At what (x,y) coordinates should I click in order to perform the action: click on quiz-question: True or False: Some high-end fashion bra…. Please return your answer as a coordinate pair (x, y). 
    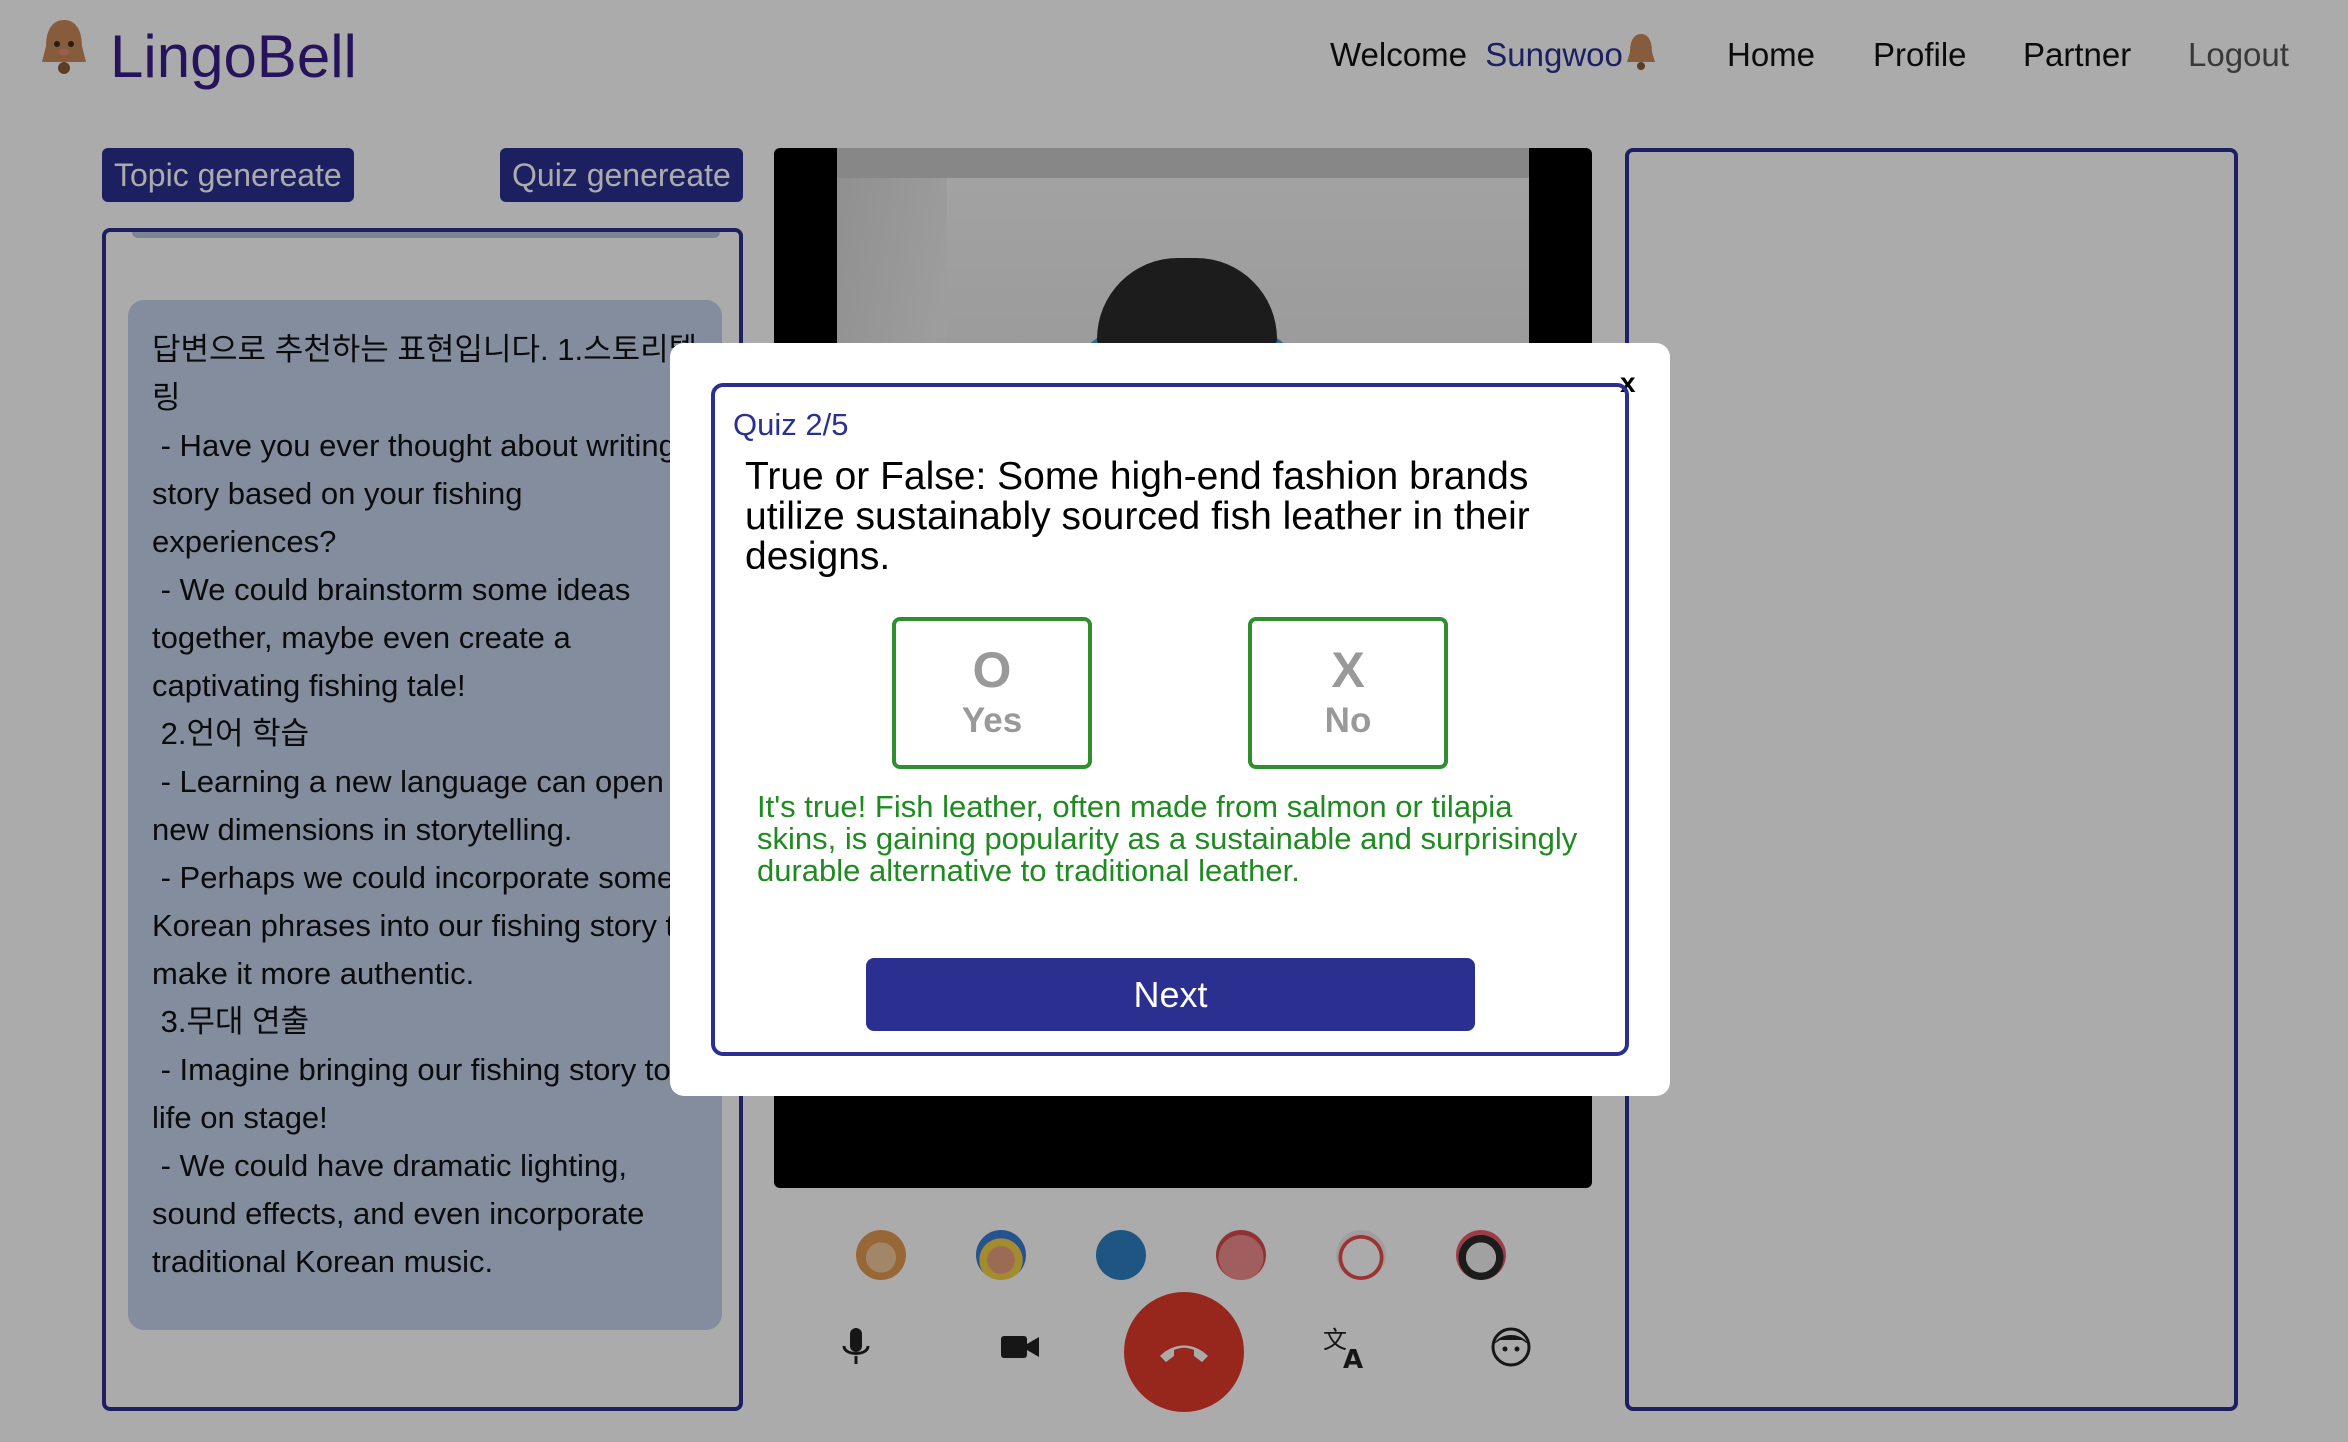
    Looking at the image, I should click on (1137, 516).